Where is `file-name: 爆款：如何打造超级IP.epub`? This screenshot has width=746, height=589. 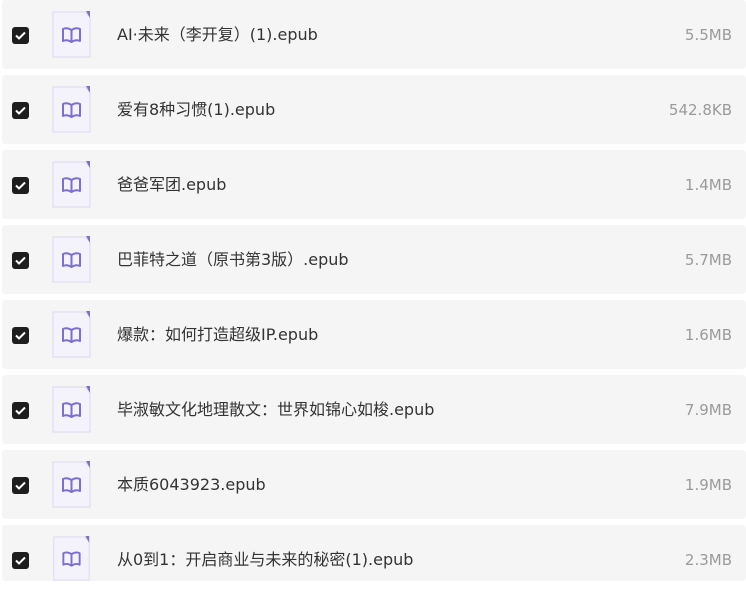 file-name: 爆款：如何打造超级IP.epub is located at coordinates (217, 335).